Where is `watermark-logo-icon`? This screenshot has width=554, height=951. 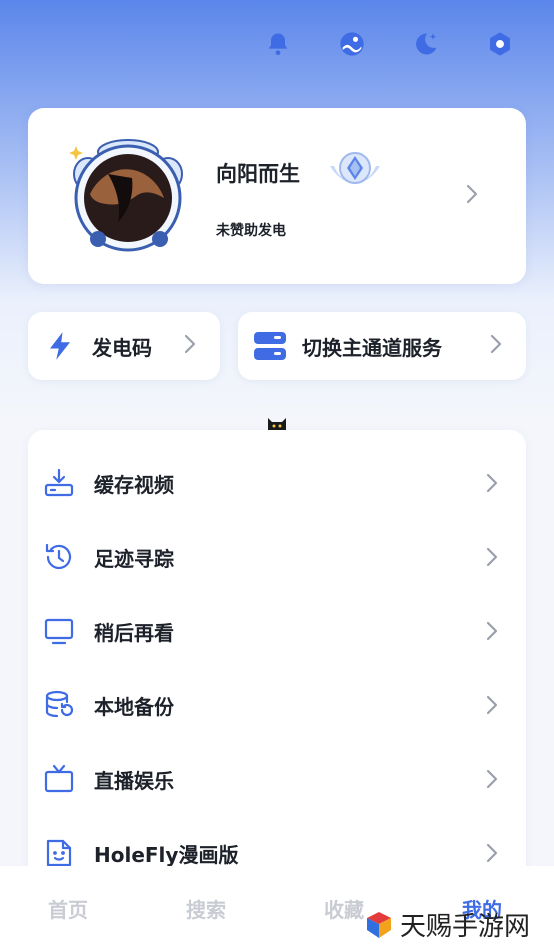
watermark-logo-icon is located at coordinates (379, 924).